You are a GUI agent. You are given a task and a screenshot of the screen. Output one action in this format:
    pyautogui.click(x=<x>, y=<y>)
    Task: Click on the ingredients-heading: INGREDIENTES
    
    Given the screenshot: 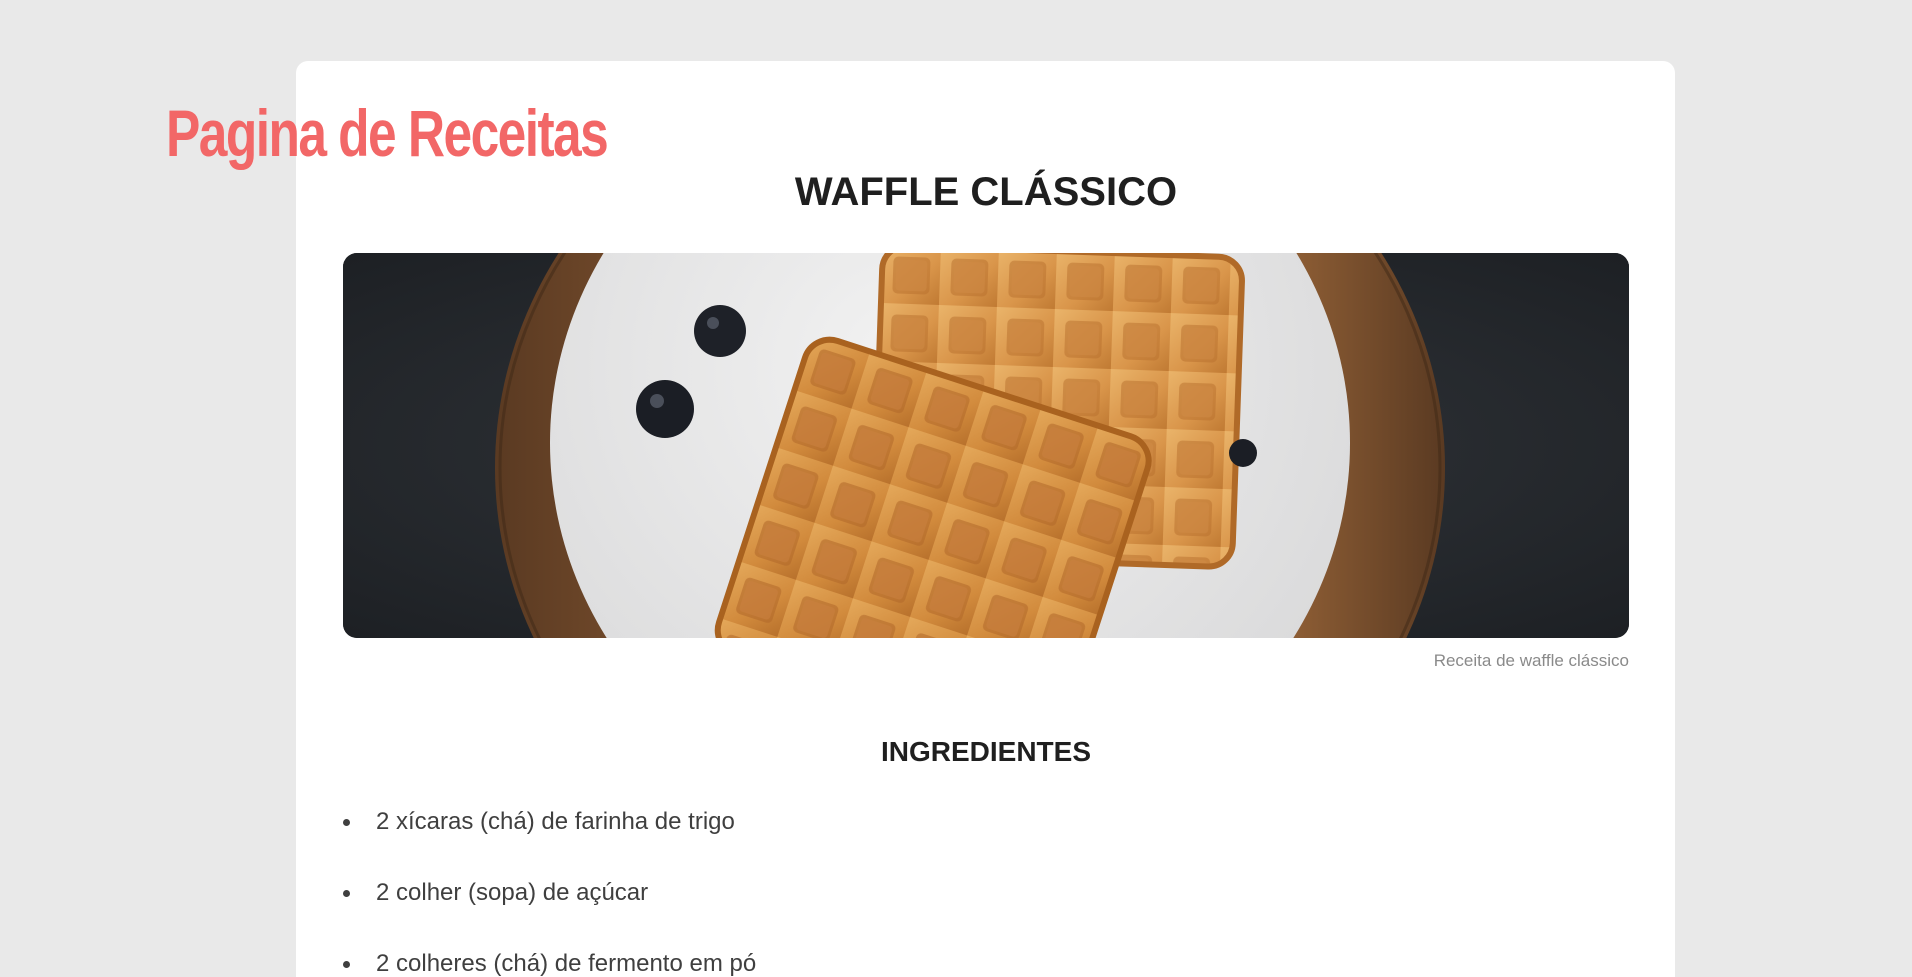 What is the action you would take?
    pyautogui.click(x=956, y=752)
    